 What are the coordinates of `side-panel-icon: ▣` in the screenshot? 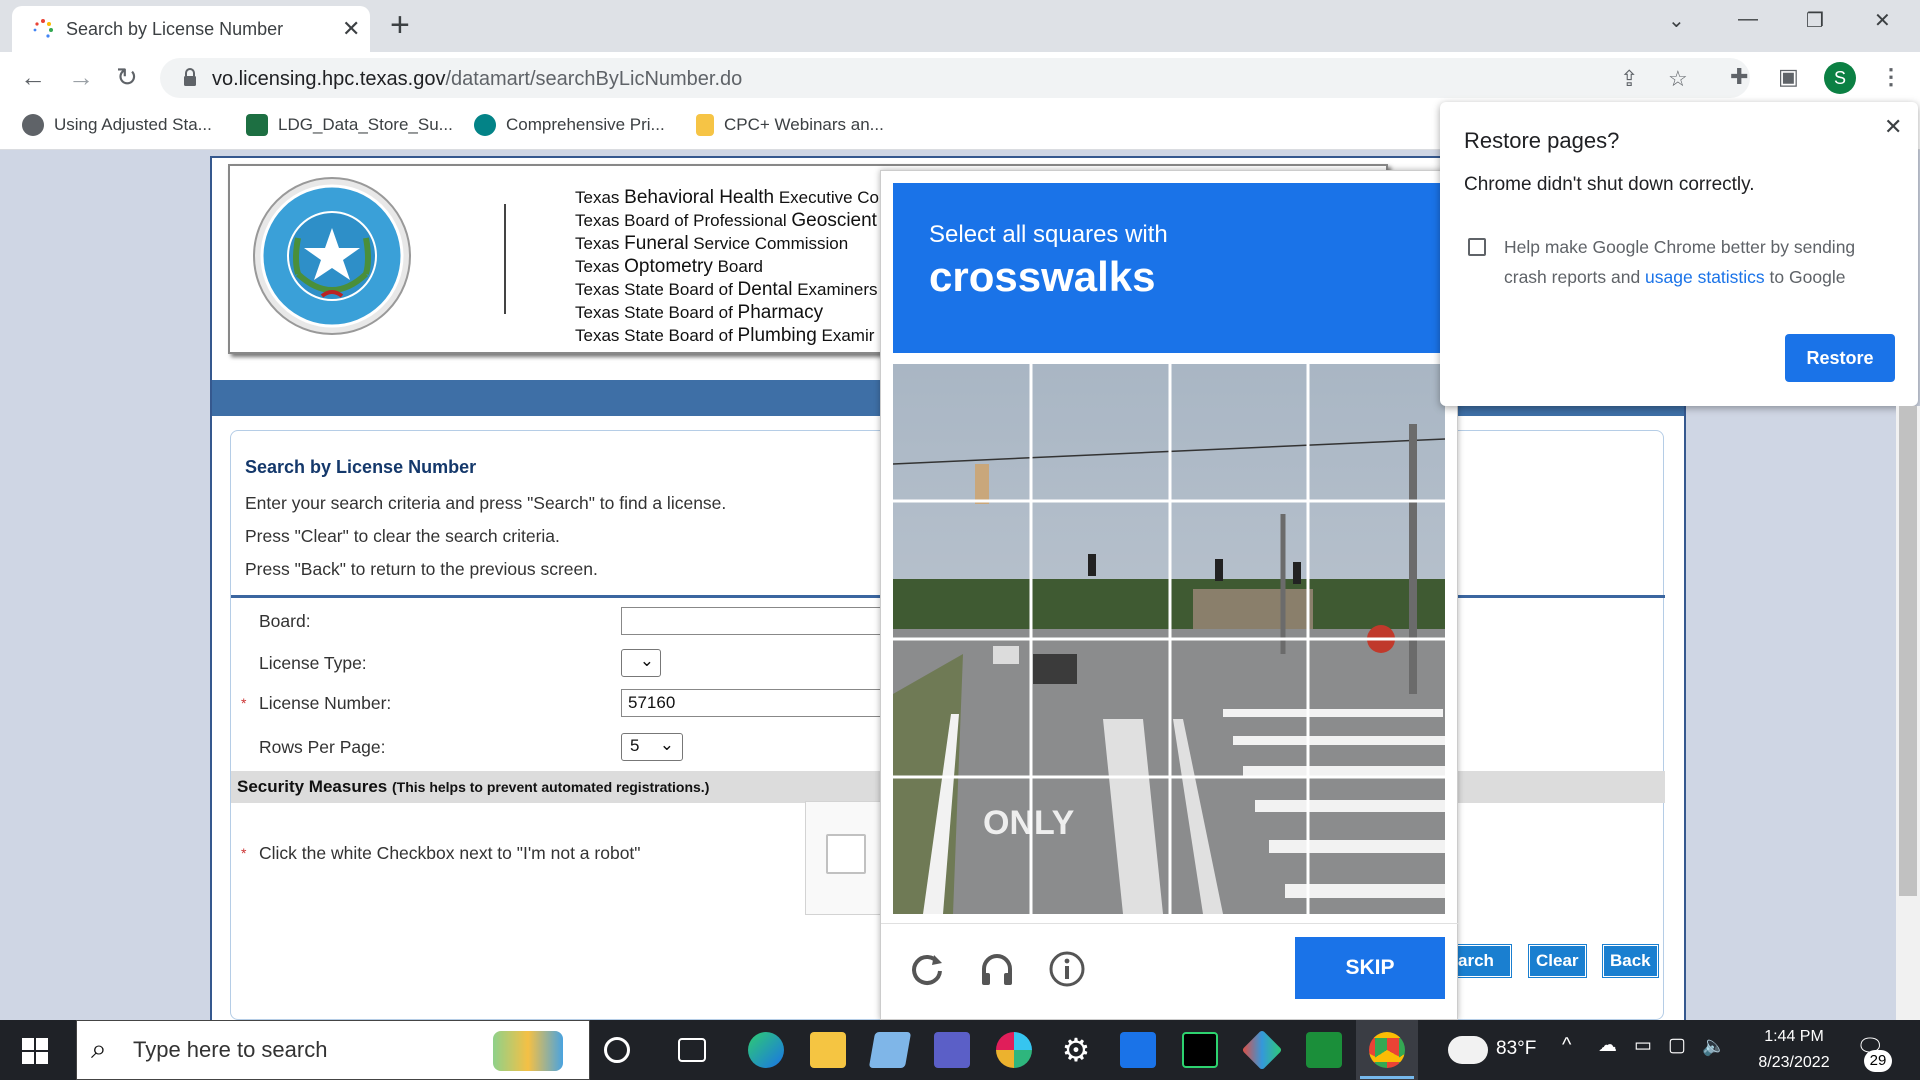 It's located at (1788, 77).